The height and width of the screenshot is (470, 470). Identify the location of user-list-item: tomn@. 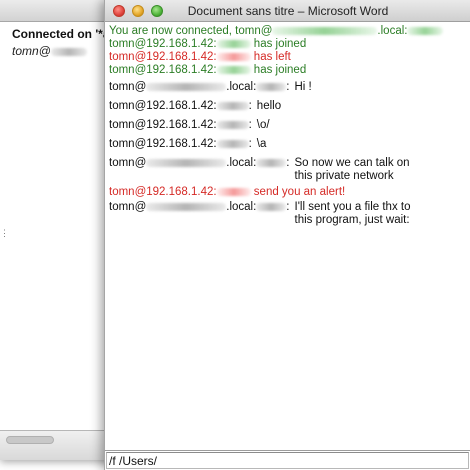
(49, 51).